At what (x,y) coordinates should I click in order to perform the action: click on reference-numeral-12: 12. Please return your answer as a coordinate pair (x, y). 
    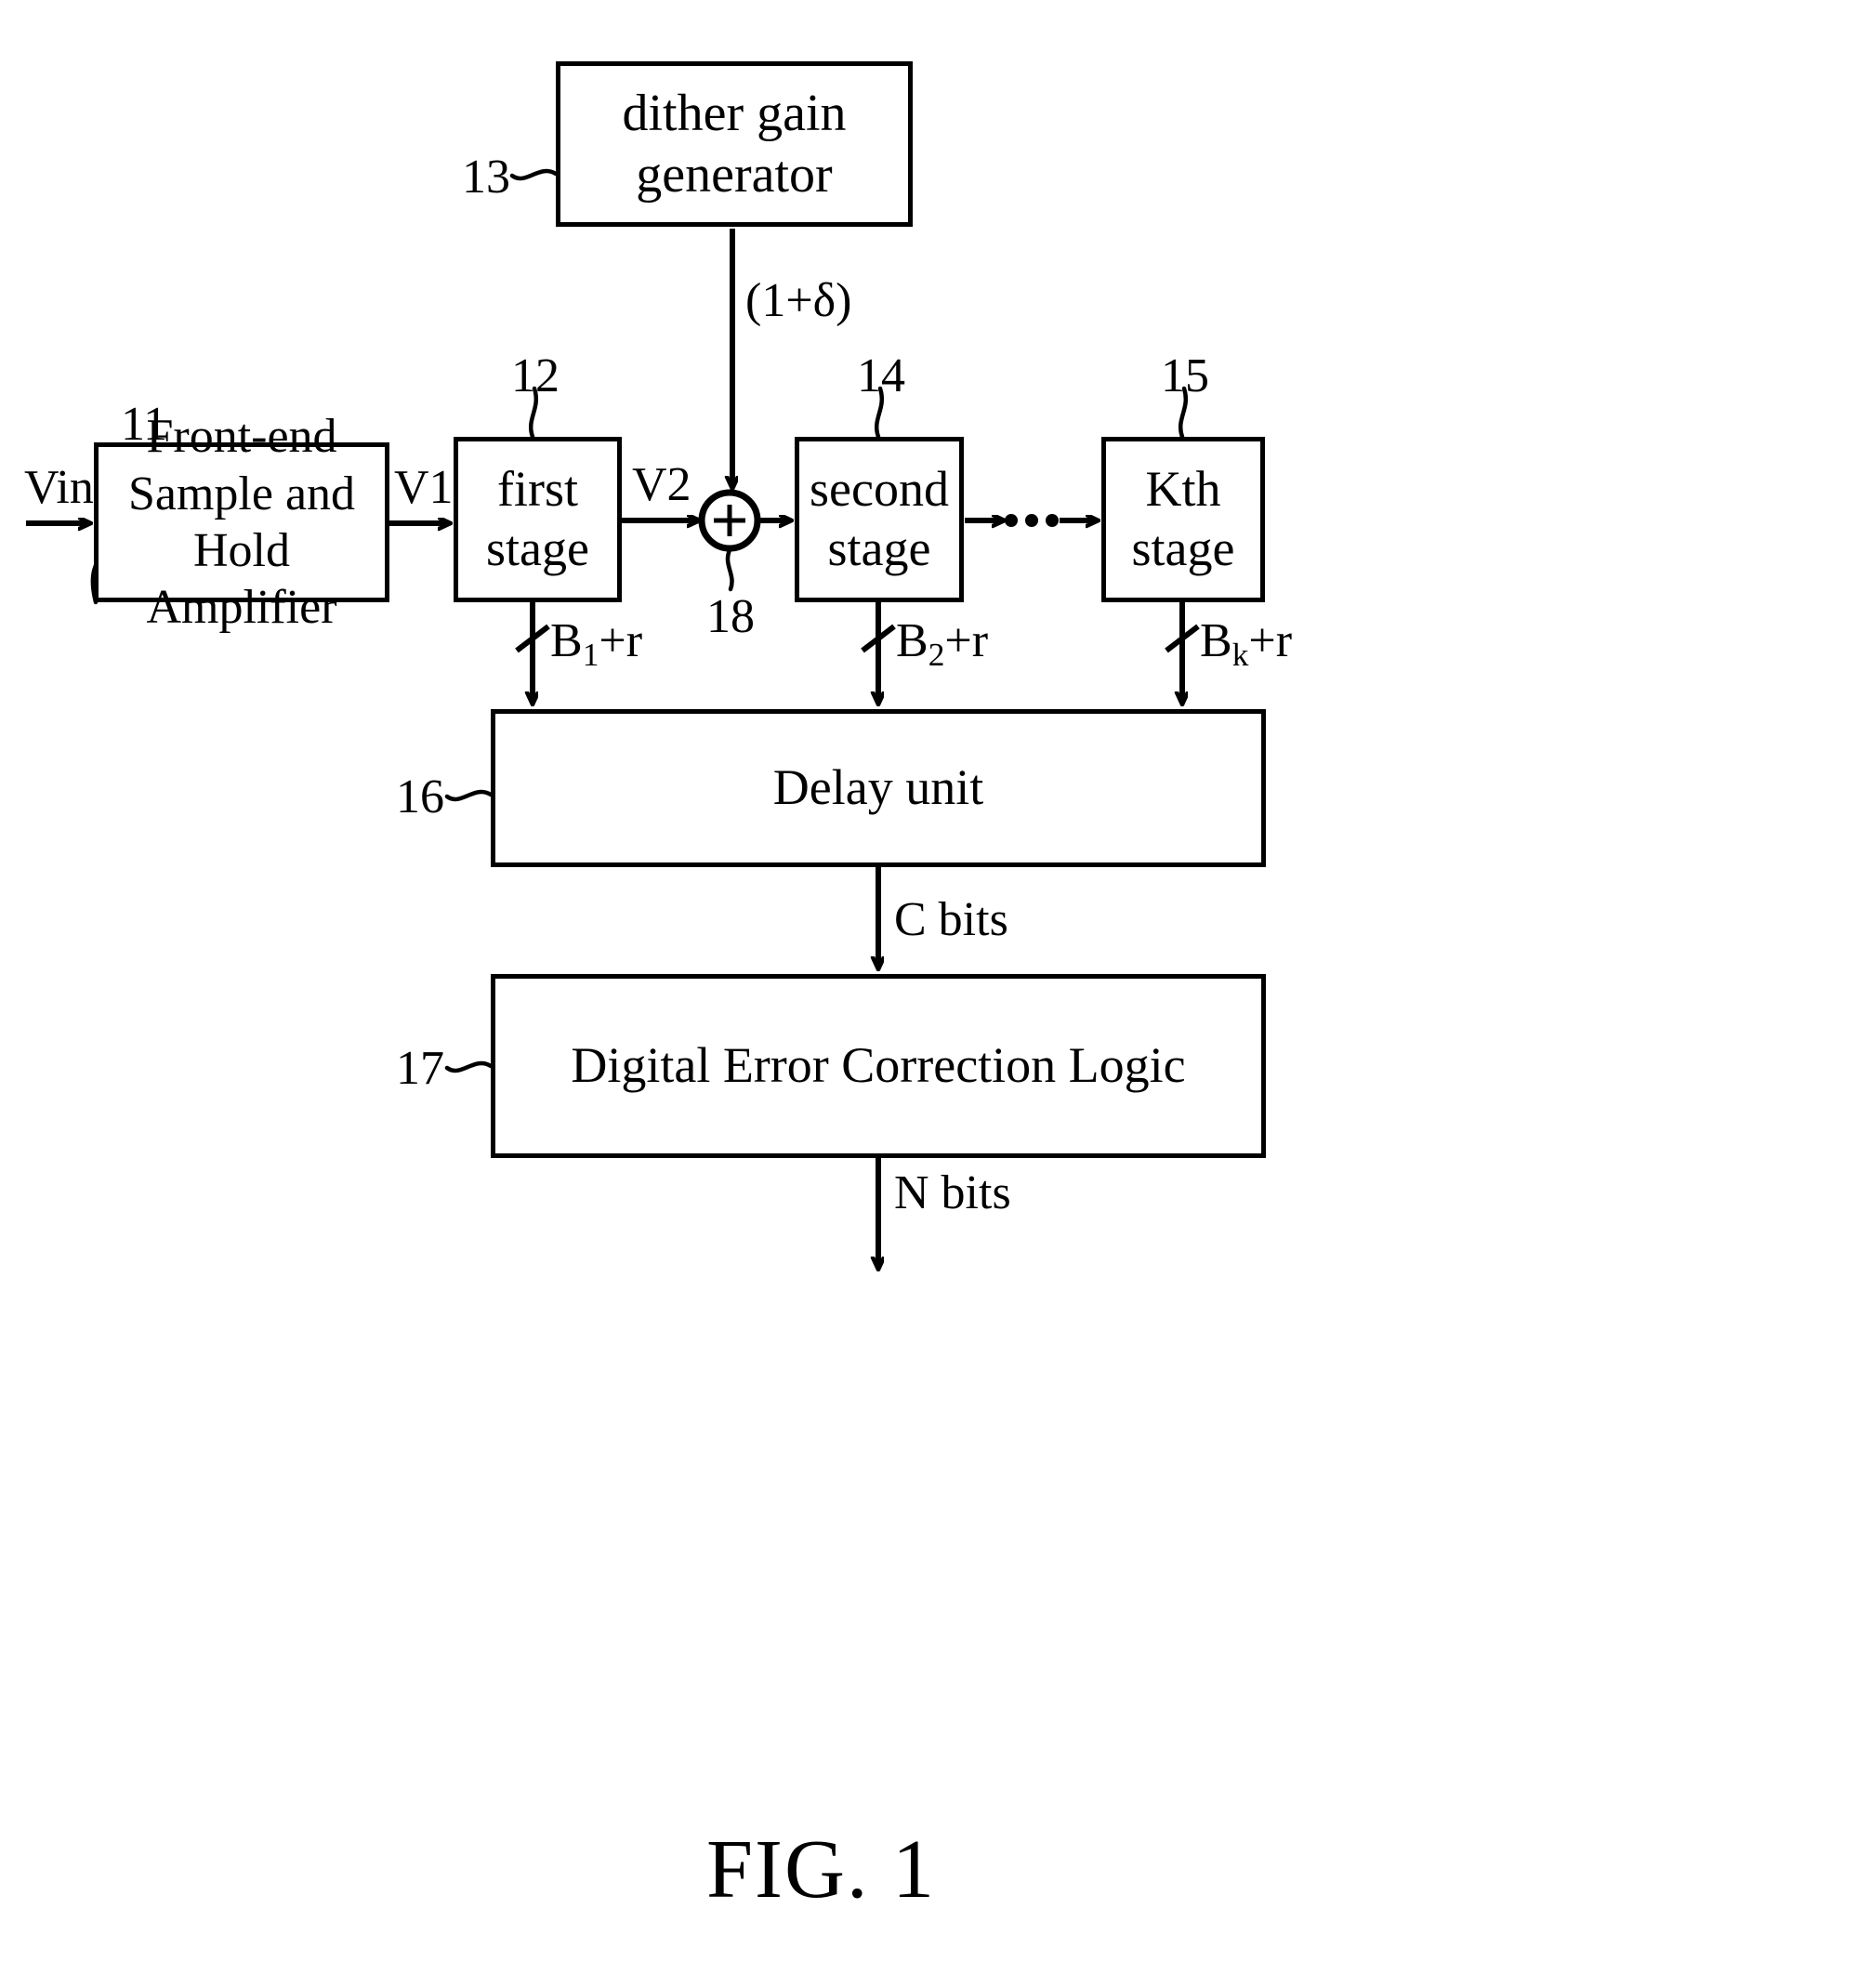
    Looking at the image, I should click on (535, 375).